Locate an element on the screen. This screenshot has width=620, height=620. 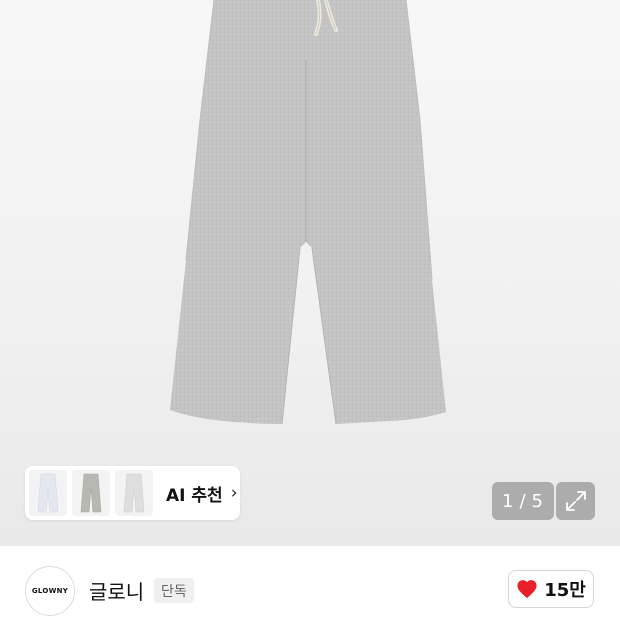
brand-logo-text: GLOWNY is located at coordinates (50, 591).